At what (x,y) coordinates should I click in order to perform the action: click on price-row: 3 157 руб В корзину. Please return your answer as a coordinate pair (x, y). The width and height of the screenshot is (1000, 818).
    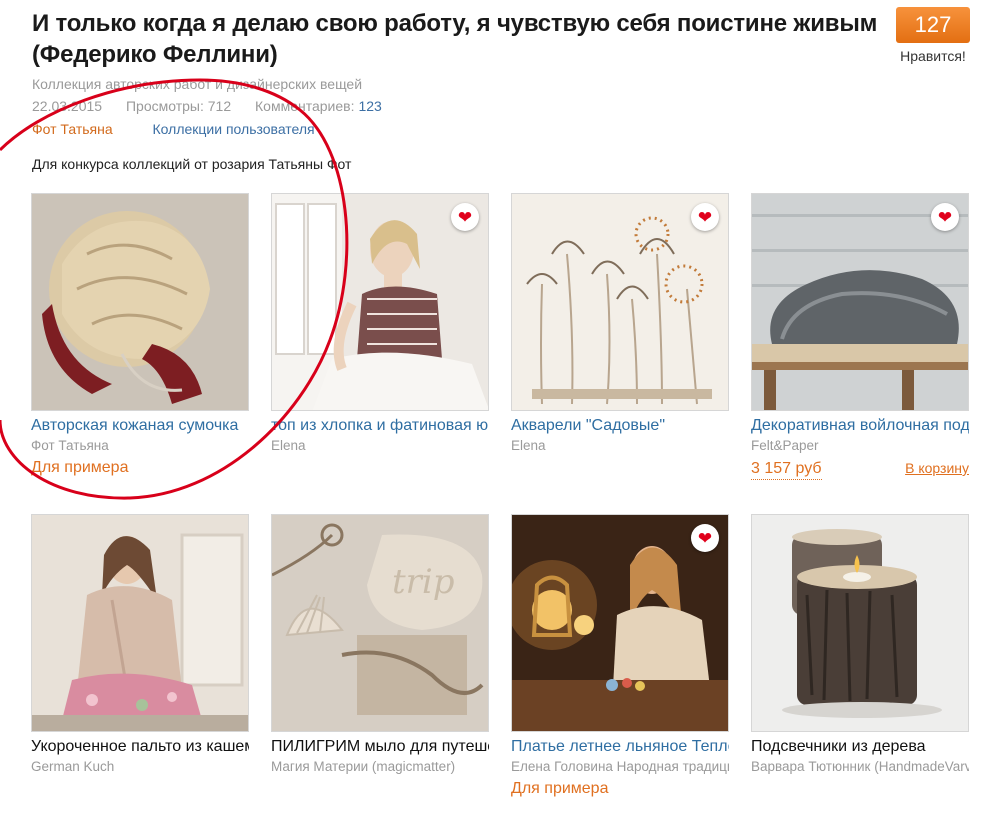
    Looking at the image, I should click on (860, 469).